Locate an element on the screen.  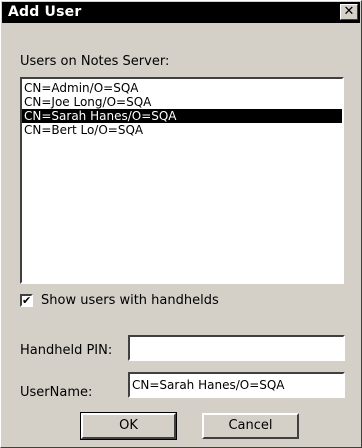
username-label: UserName: is located at coordinates (56, 392).